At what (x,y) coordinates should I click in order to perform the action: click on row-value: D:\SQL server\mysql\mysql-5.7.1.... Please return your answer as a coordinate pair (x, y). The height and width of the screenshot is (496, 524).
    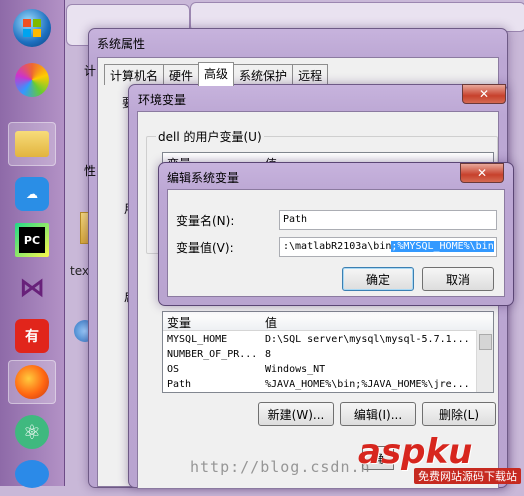
    Looking at the image, I should click on (367, 339).